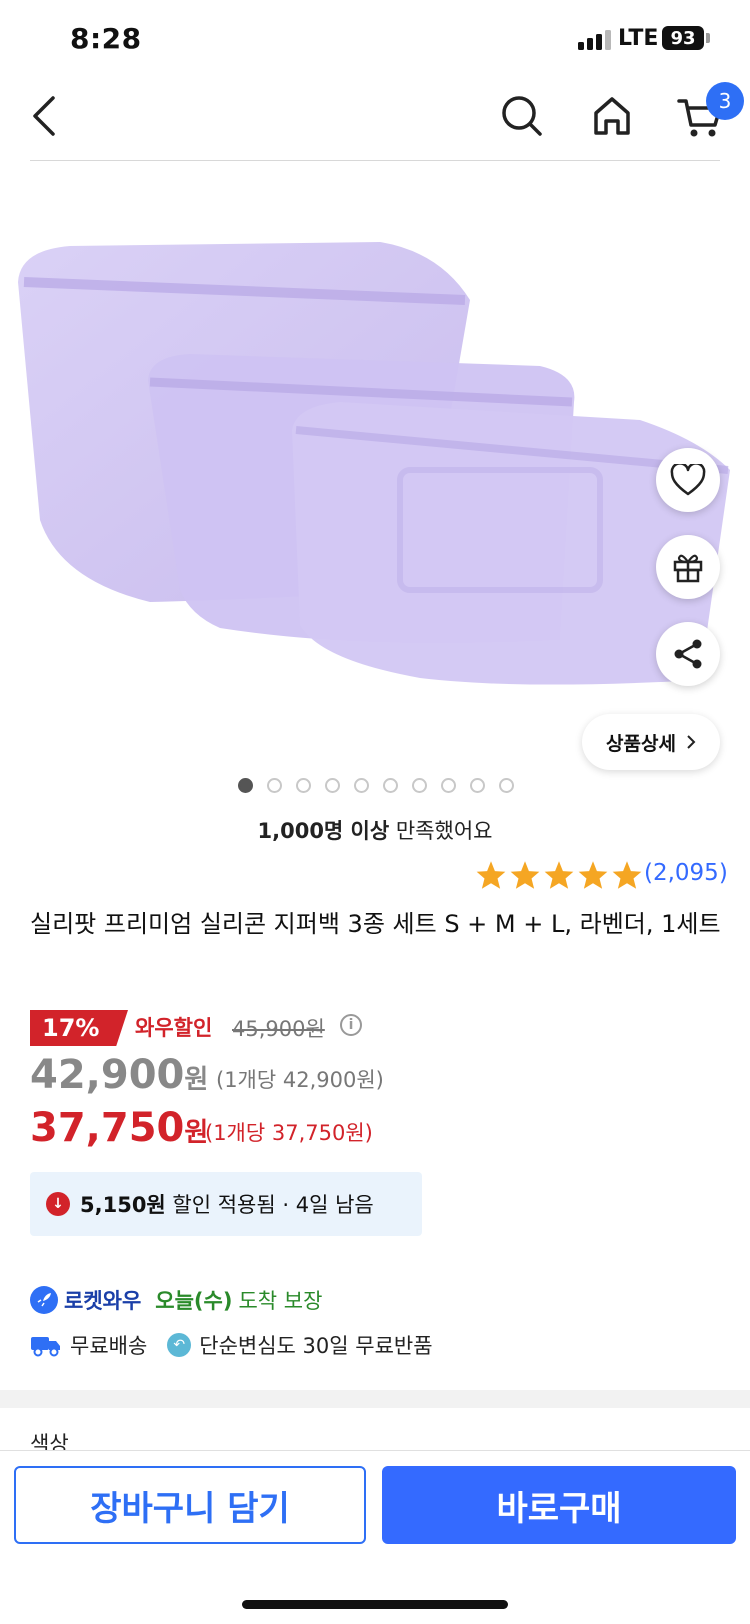  What do you see at coordinates (300, 1080) in the screenshot?
I see `sale-unit-price: (1개당 42,900원)` at bounding box center [300, 1080].